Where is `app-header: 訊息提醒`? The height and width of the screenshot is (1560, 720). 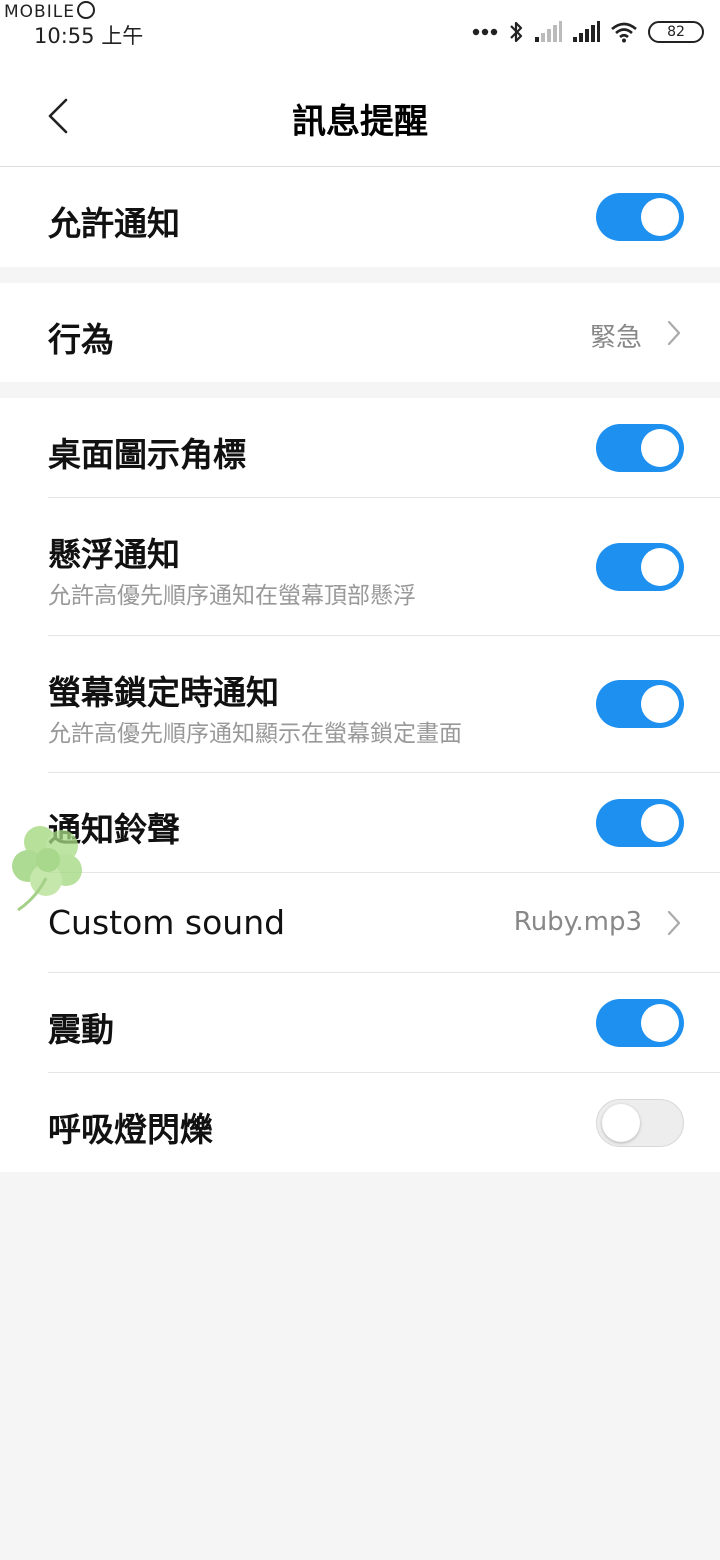
app-header: 訊息提醒 is located at coordinates (360, 115).